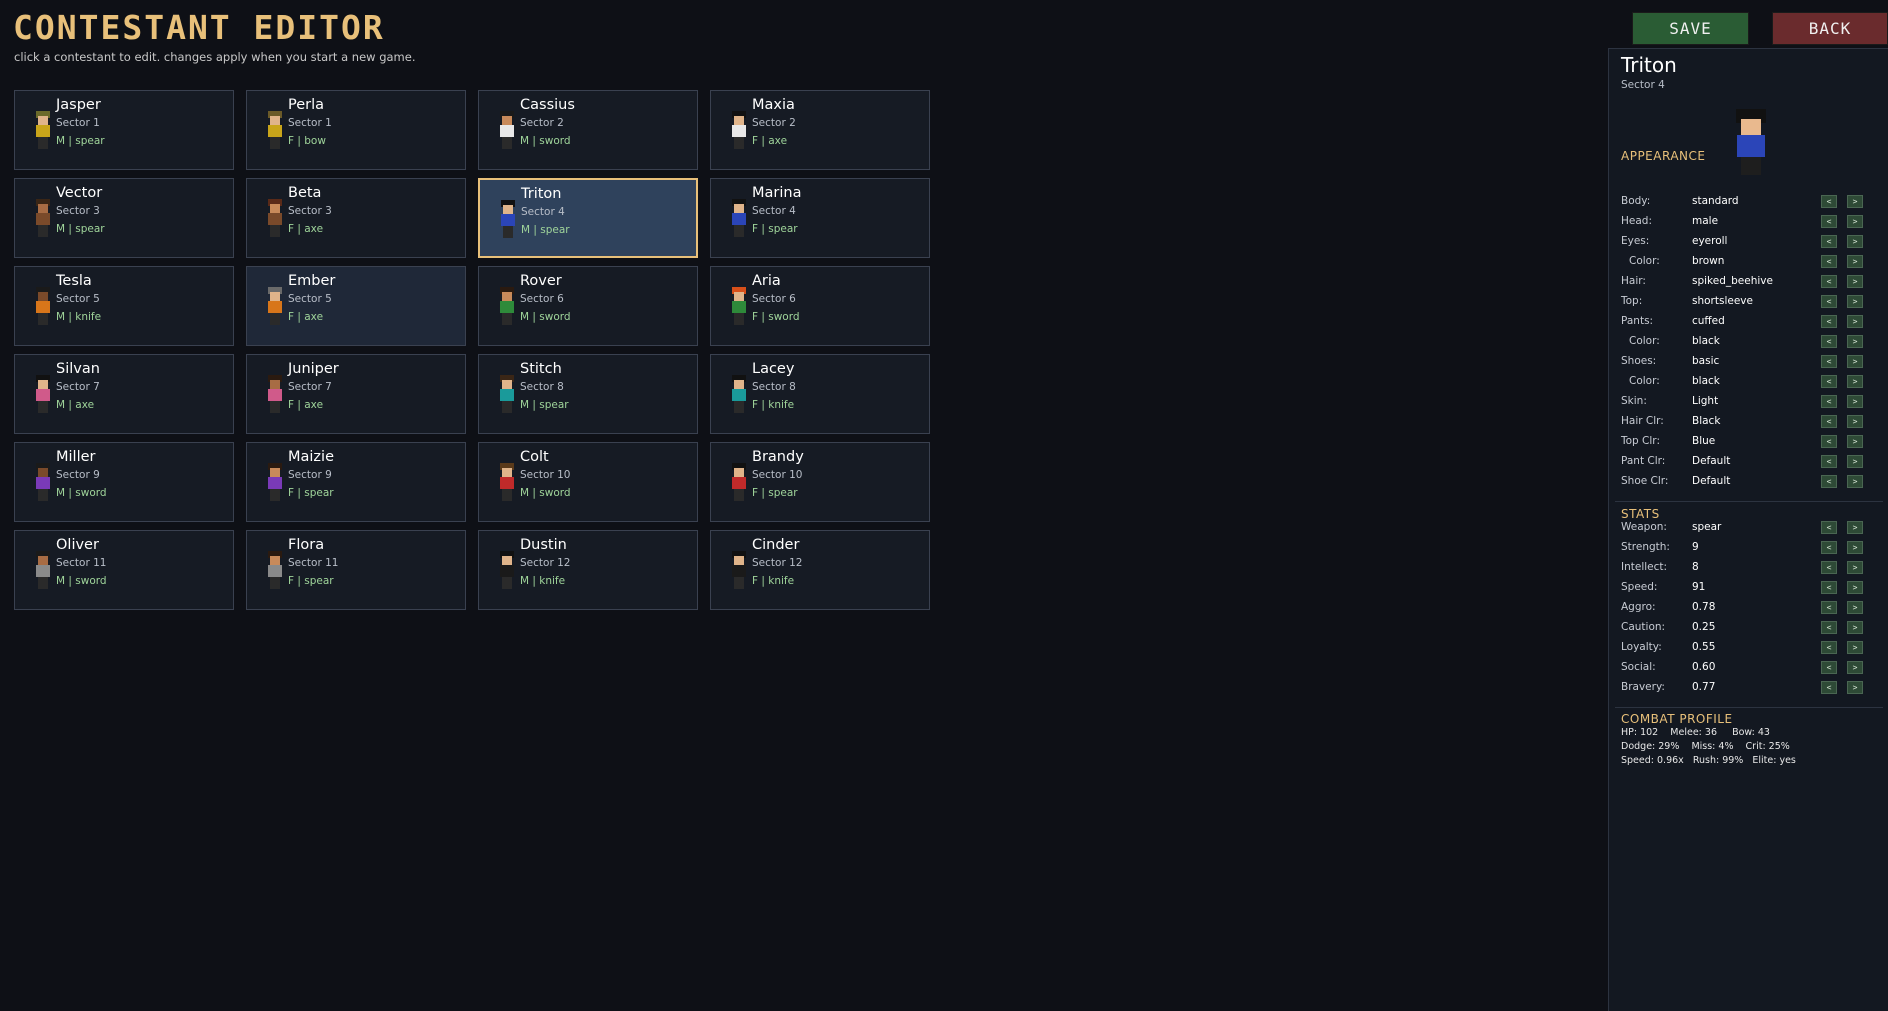 This screenshot has height=1011, width=1888. What do you see at coordinates (124, 394) in the screenshot?
I see `contestant-card: Silvan Sector 7 M | axe` at bounding box center [124, 394].